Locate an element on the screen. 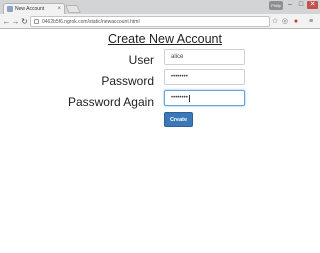  page-title: Create New Account is located at coordinates (165, 39).